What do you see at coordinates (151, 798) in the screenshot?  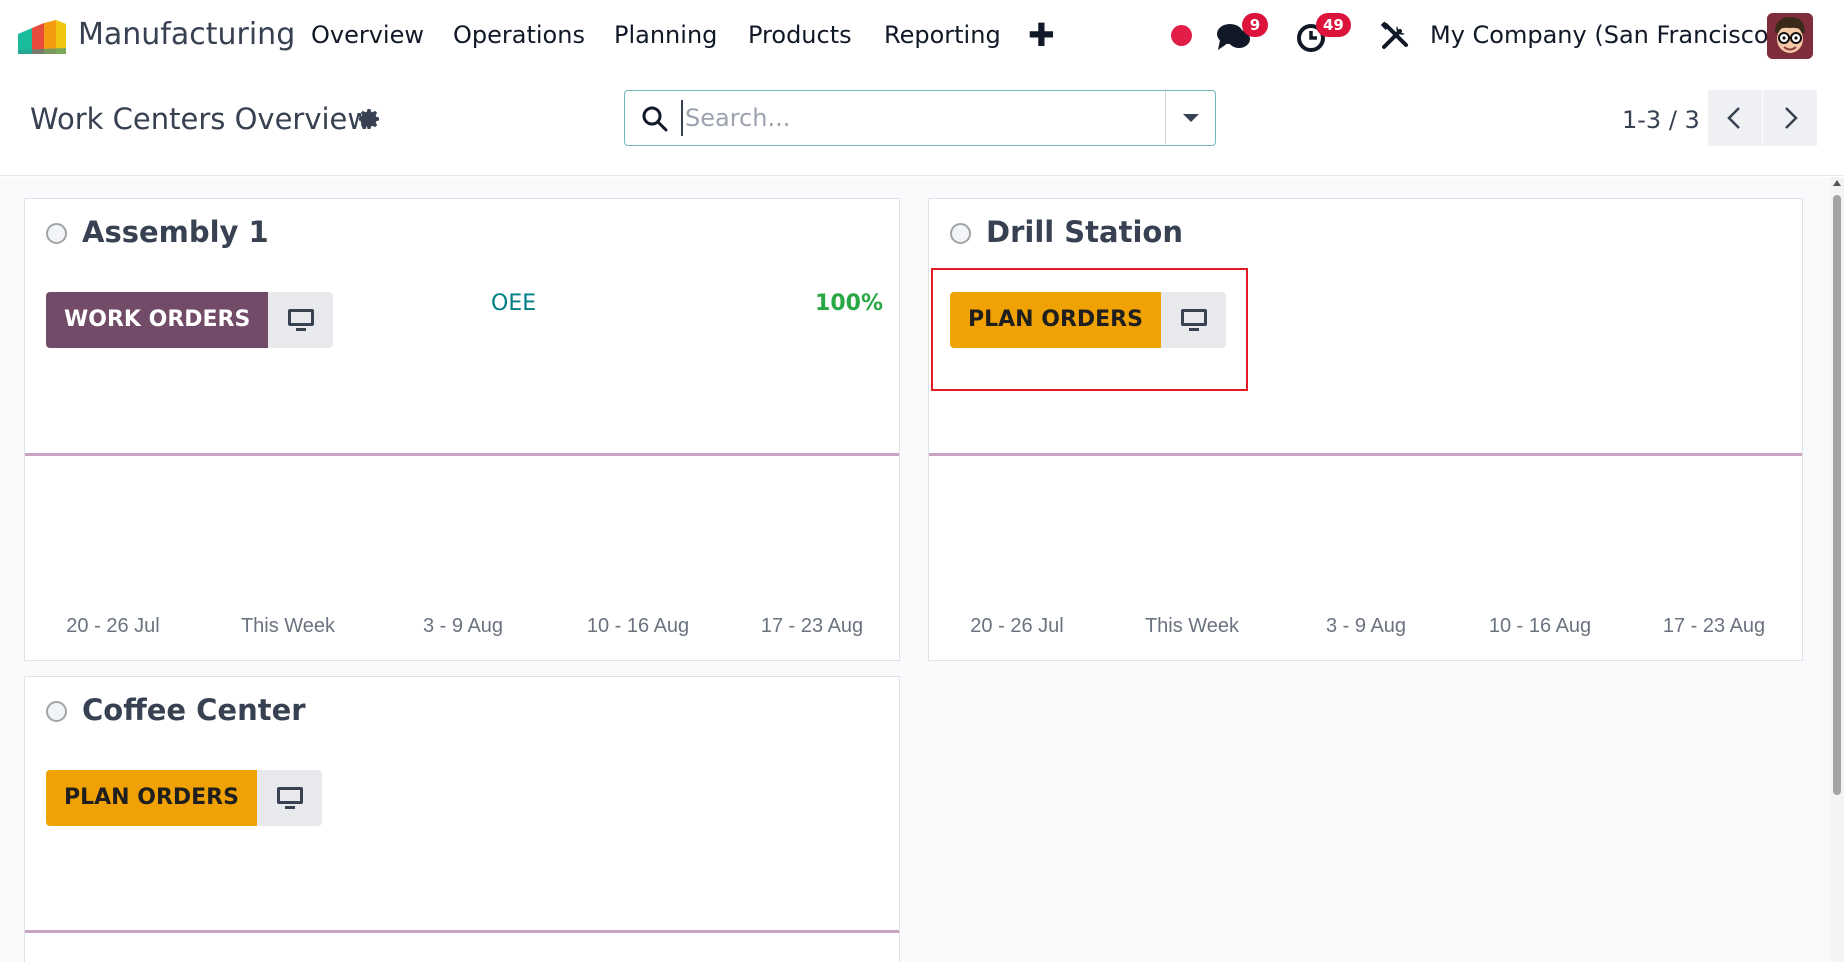 I see `plan-orders-button: PLAN ORDERS` at bounding box center [151, 798].